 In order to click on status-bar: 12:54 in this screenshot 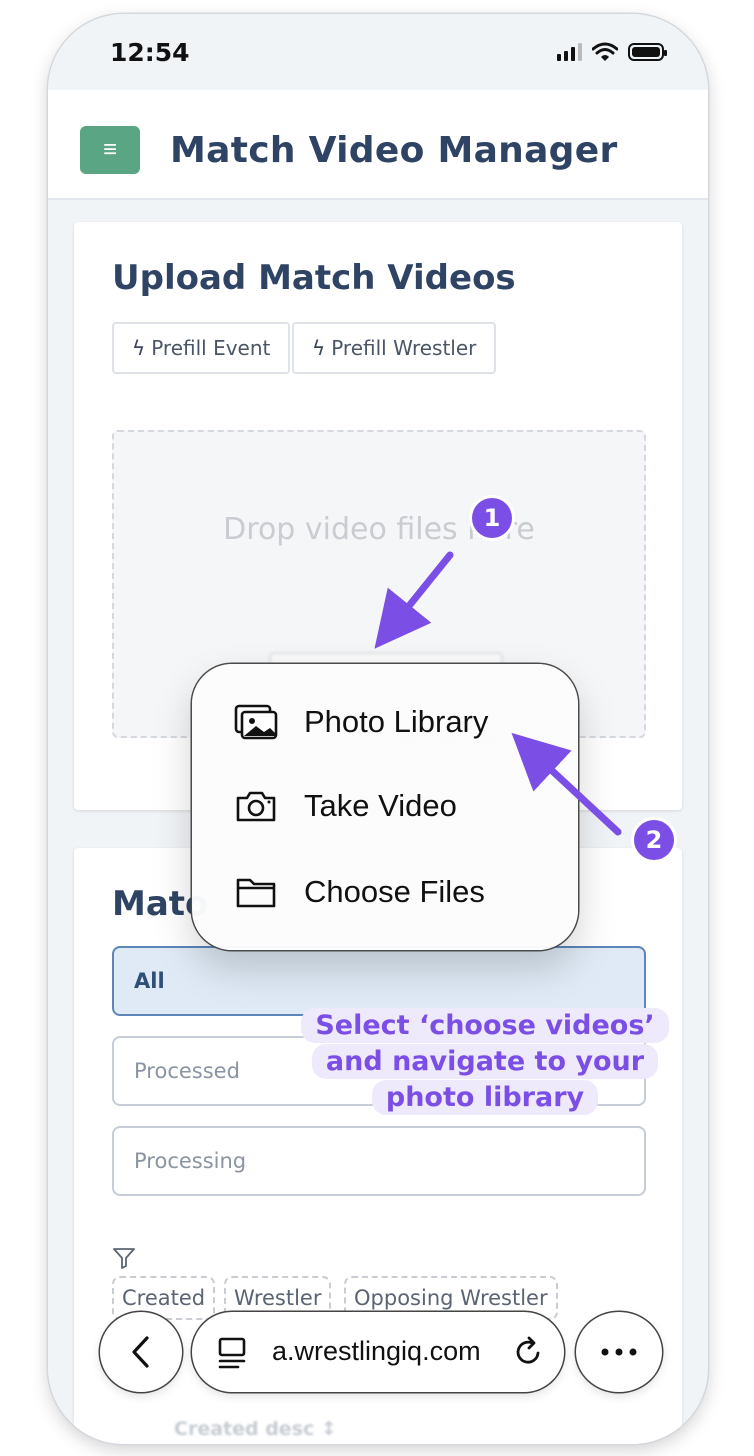, I will do `click(378, 52)`.